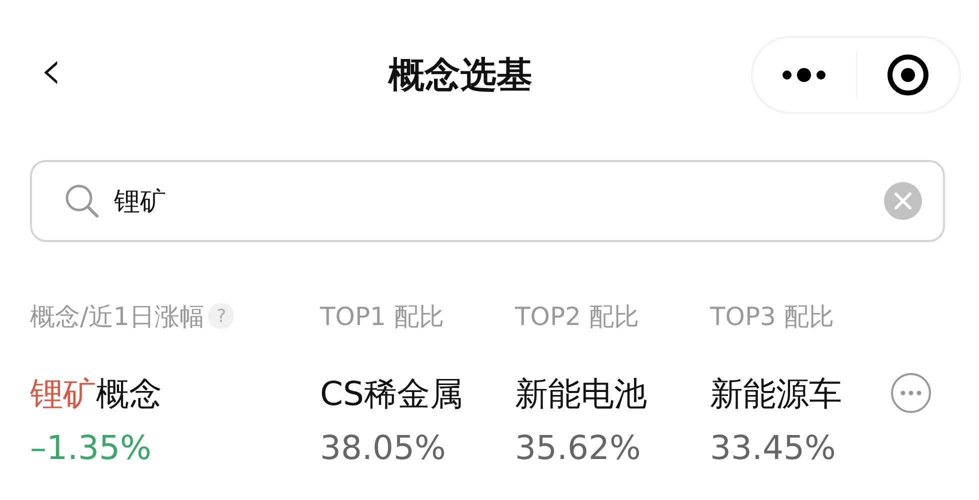 Image resolution: width=979 pixels, height=500 pixels. Describe the element at coordinates (612, 394) in the screenshot. I see `fund-name: 新能电池` at that location.